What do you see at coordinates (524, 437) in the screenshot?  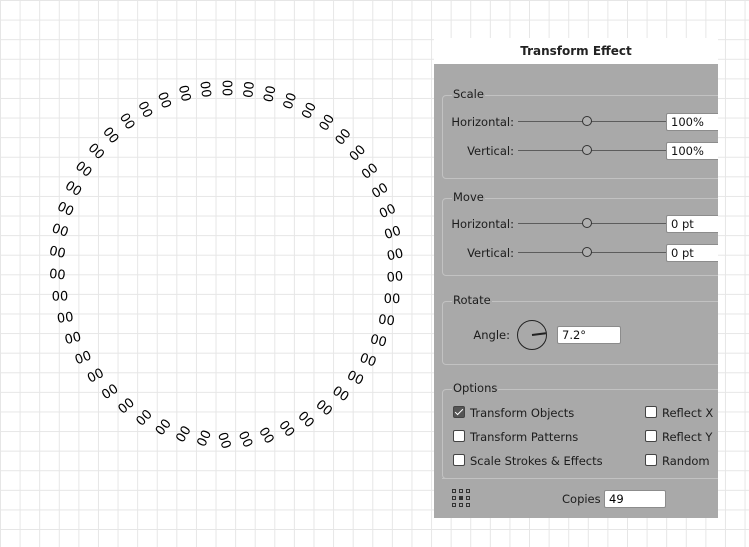 I see `transform-patterns-label: Transform Patterns` at bounding box center [524, 437].